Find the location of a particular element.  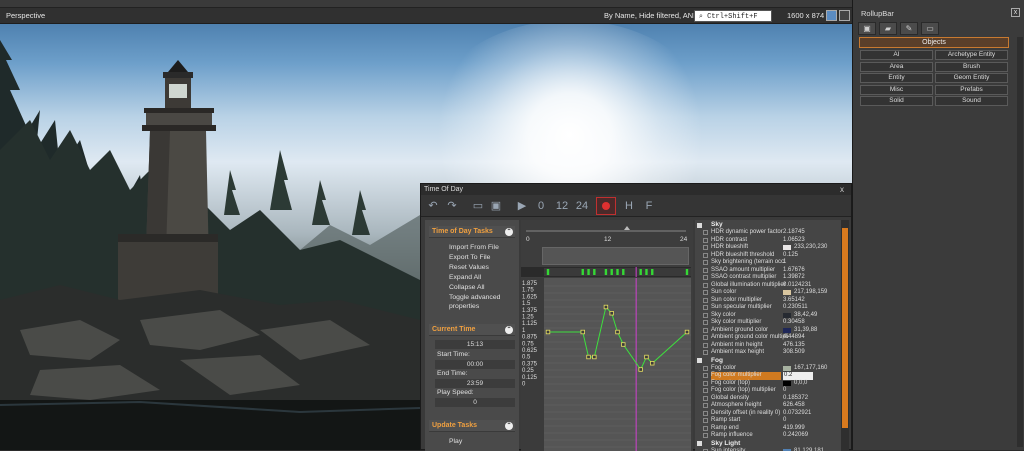

toggle-advanced-link: Toggle advanced is located at coordinates (474, 297).